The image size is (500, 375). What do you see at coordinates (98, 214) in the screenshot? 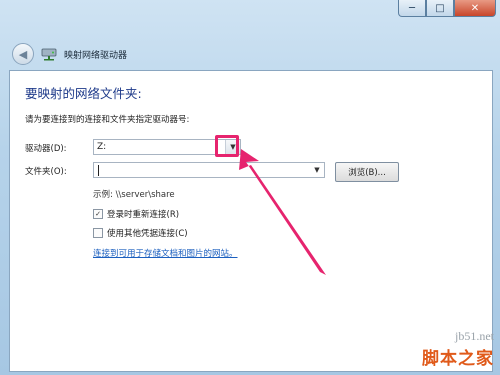
I see `checkmark-icon: ✓` at bounding box center [98, 214].